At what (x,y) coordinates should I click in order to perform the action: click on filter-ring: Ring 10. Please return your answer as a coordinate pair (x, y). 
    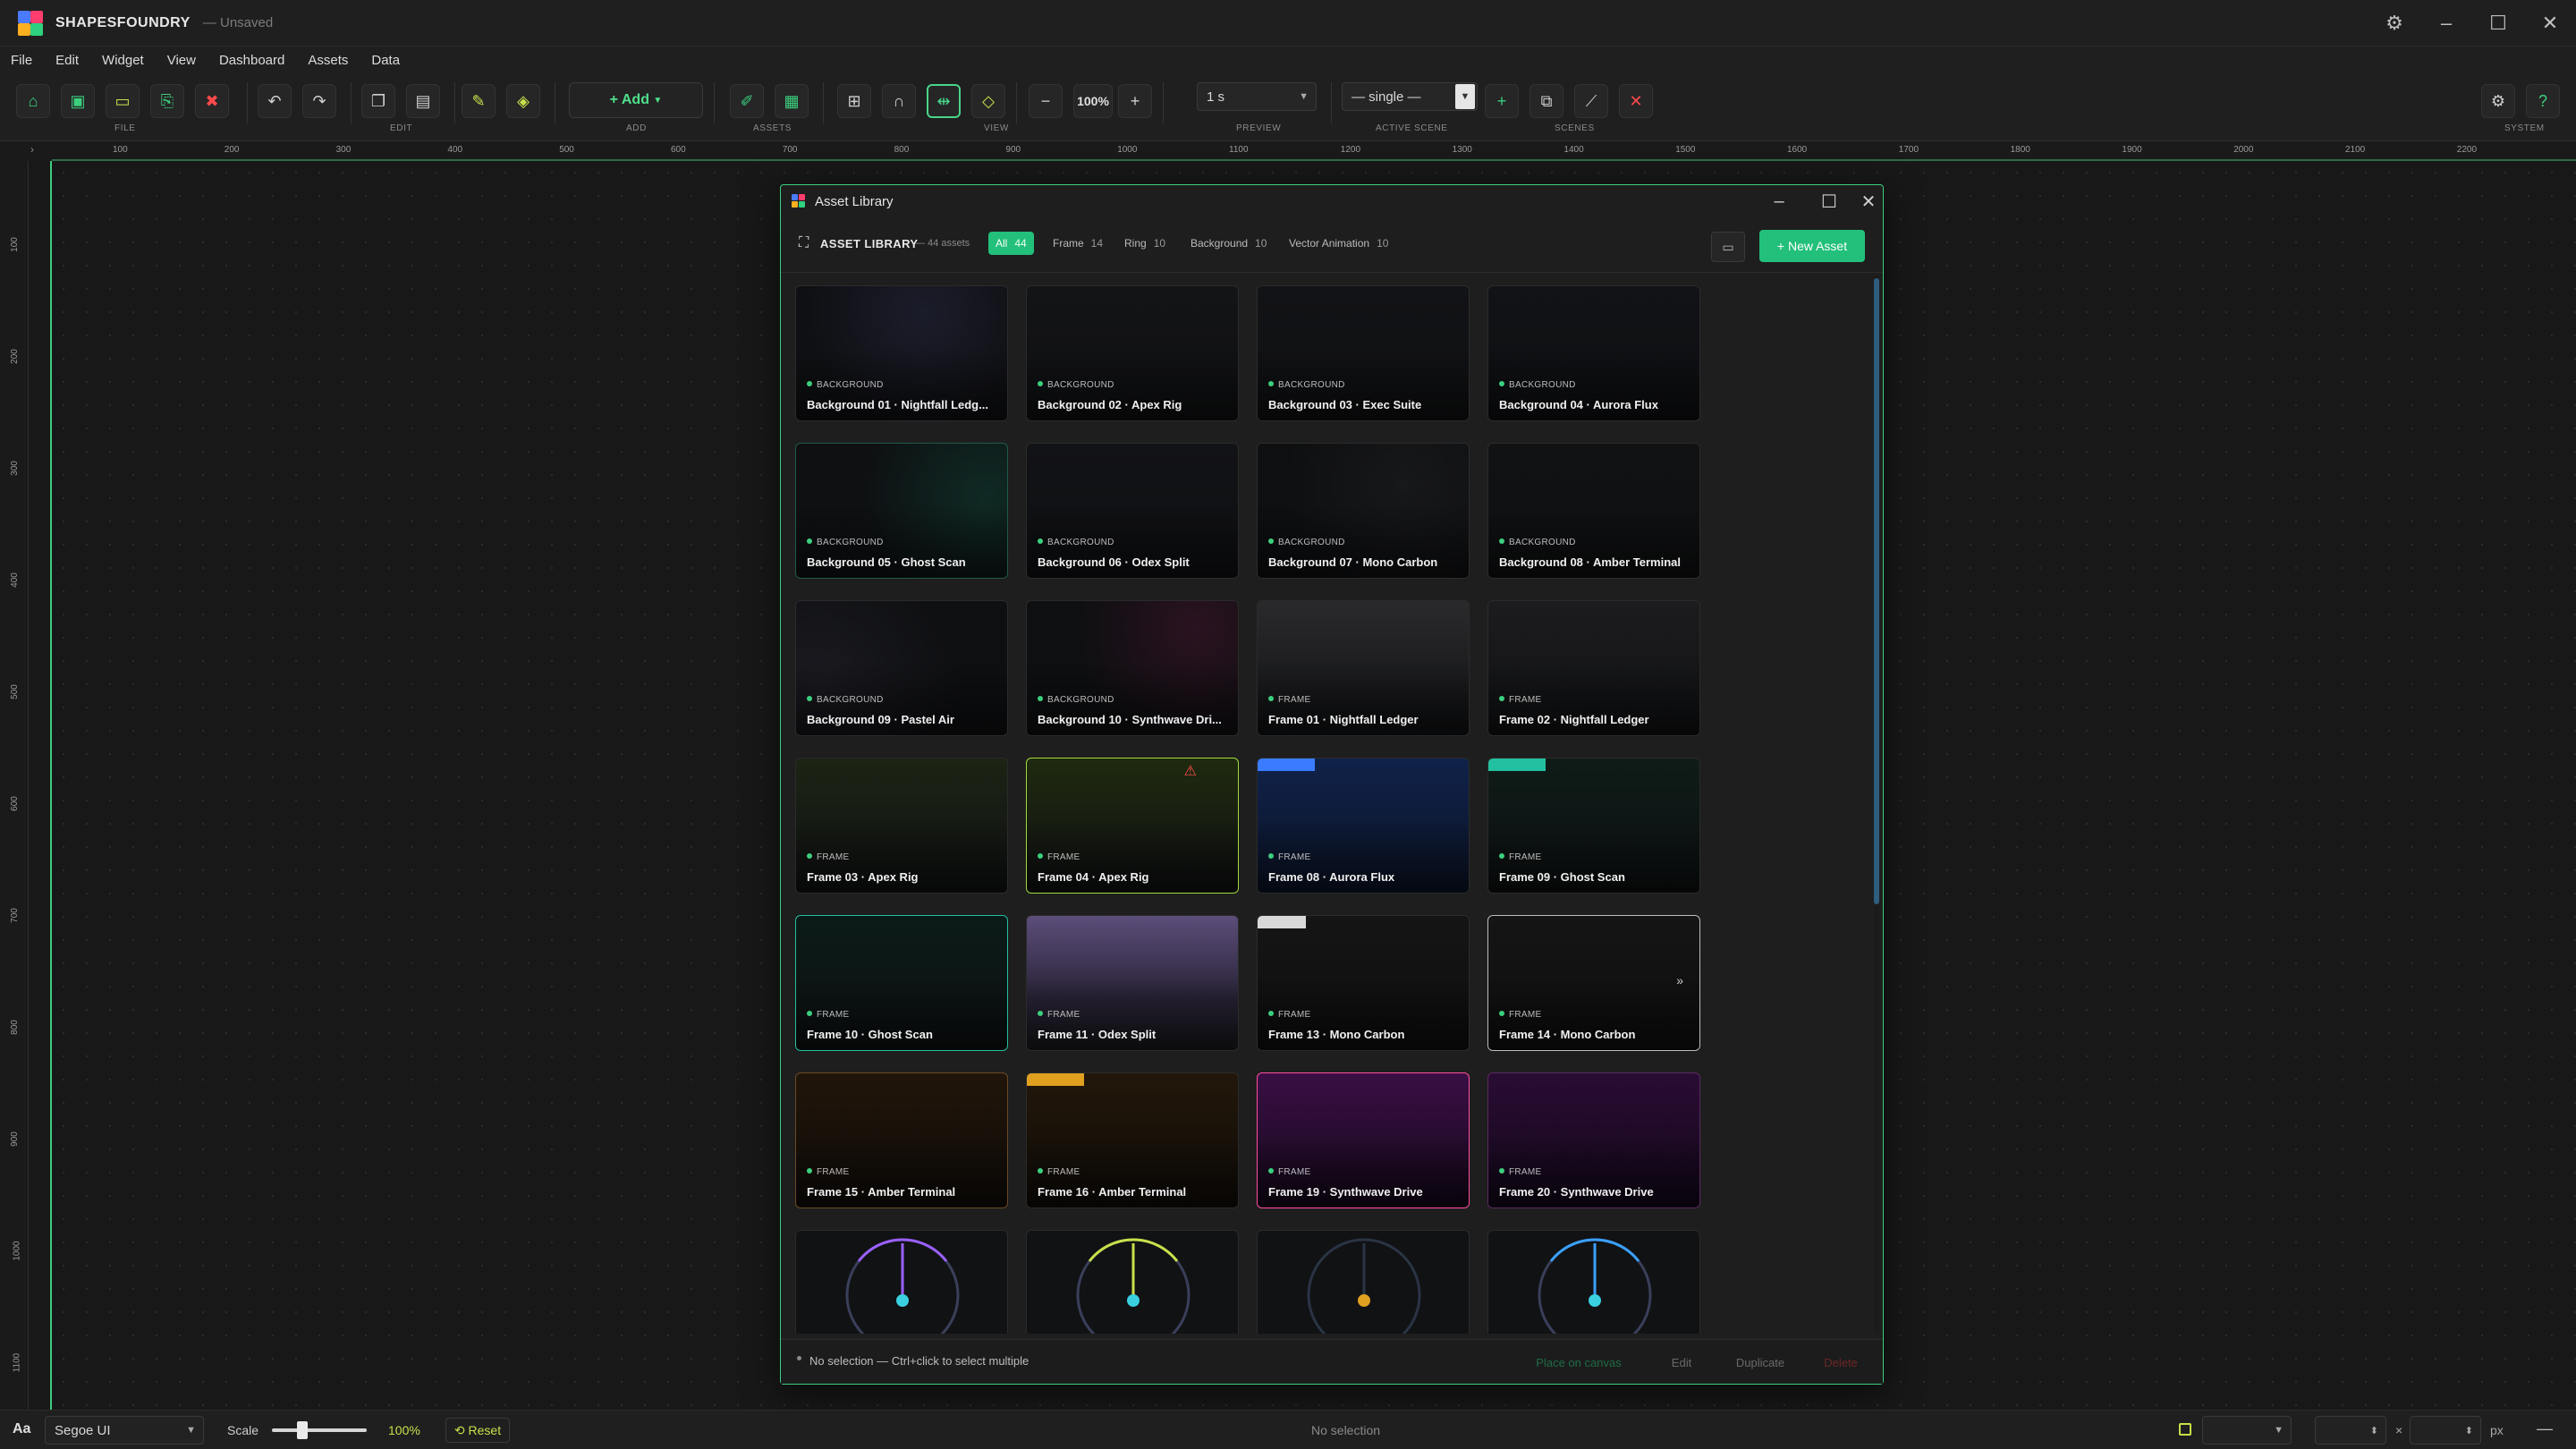
    Looking at the image, I should click on (1145, 243).